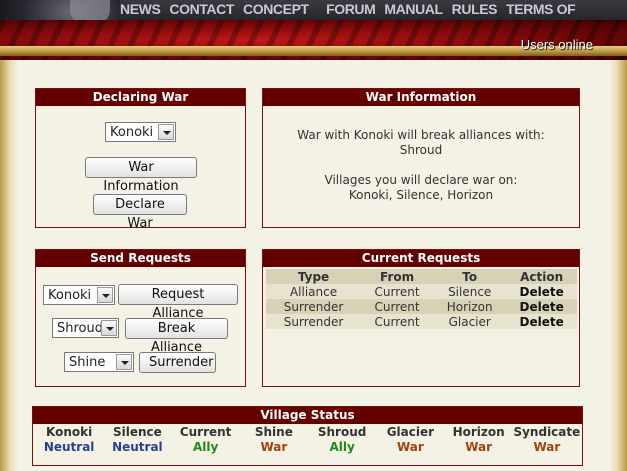 The width and height of the screenshot is (627, 471). I want to click on column-from: From, so click(397, 276).